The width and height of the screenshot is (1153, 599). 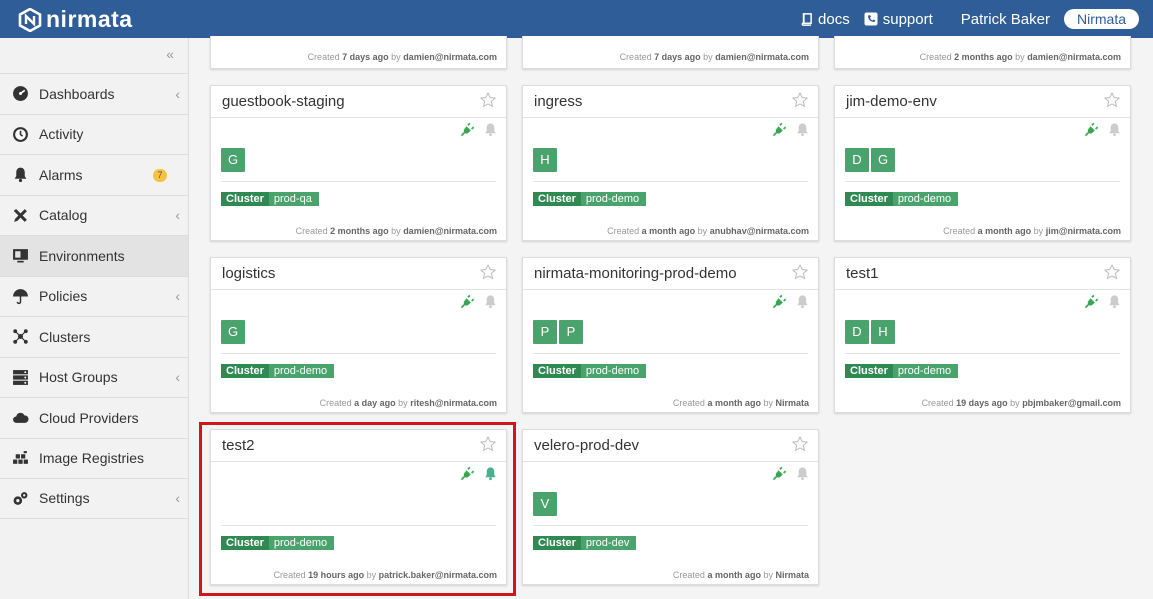 What do you see at coordinates (94, 417) in the screenshot?
I see `sidebar-item-cloud-providers: Cloud Providers` at bounding box center [94, 417].